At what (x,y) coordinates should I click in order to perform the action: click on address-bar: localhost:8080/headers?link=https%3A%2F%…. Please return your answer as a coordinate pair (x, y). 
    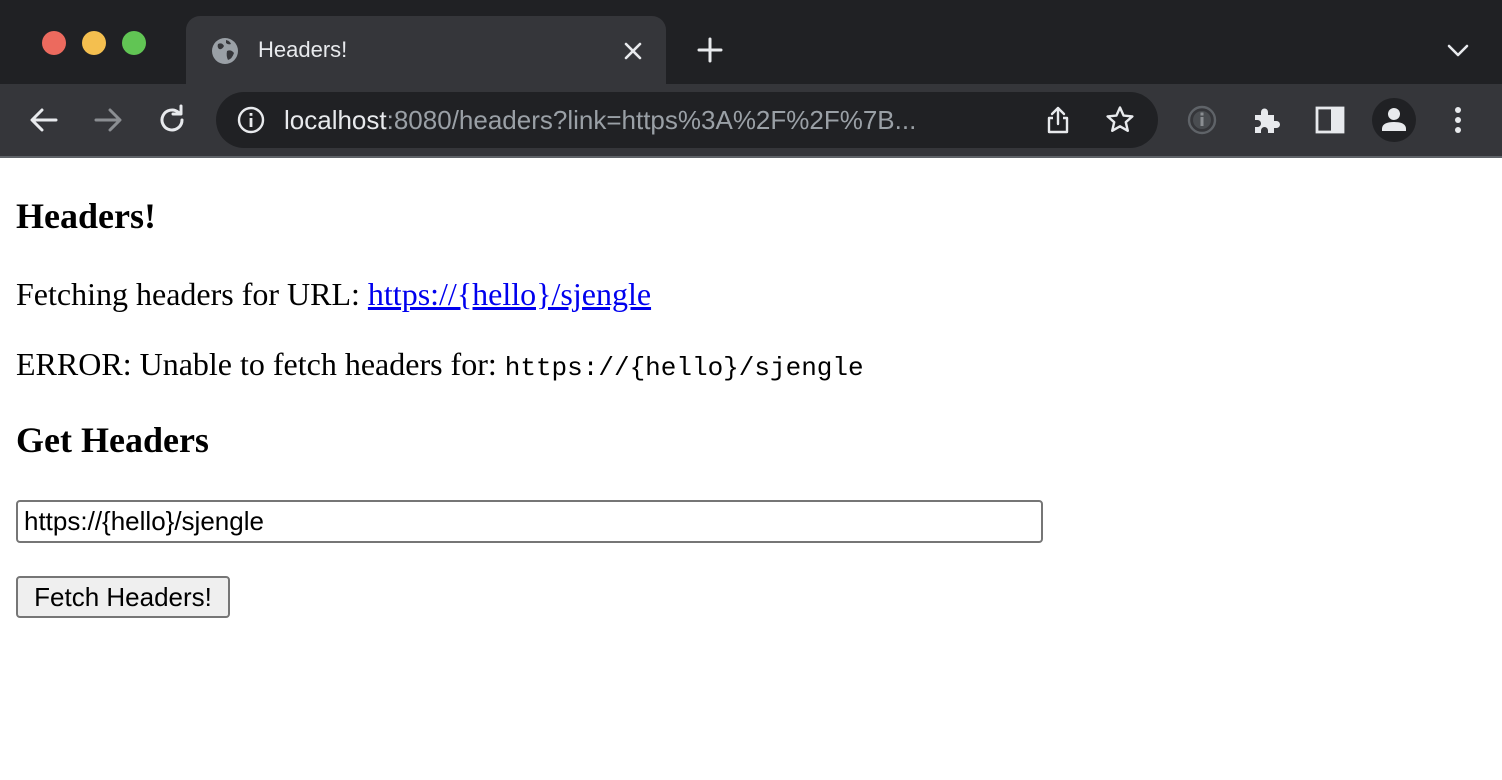
    Looking at the image, I should click on (687, 120).